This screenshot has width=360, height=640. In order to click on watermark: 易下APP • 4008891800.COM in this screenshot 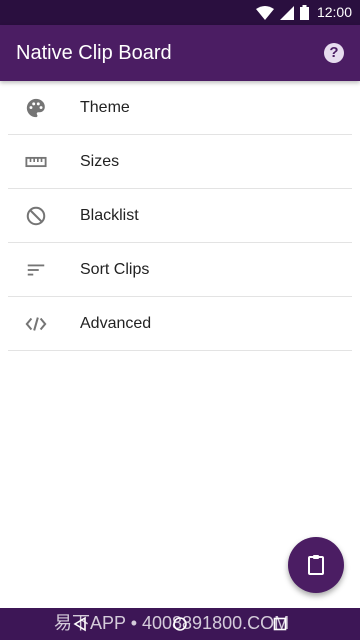, I will do `click(172, 623)`.